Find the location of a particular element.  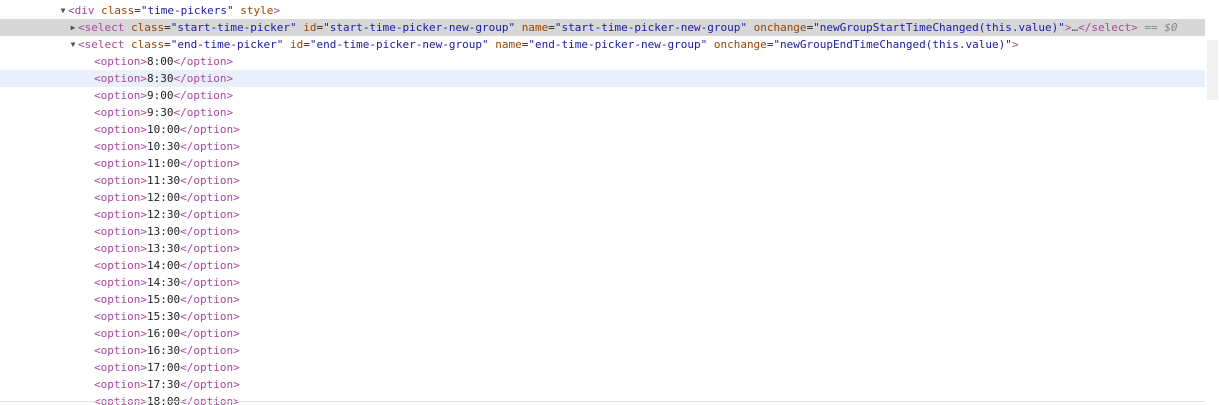

dom-node-option: <option>11:30</option> is located at coordinates (609, 180).